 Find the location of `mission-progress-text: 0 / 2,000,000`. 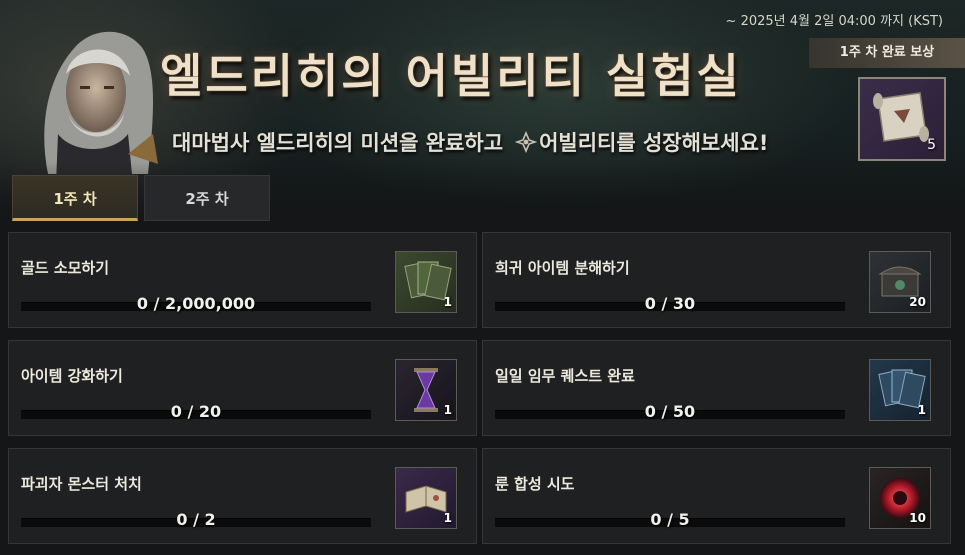

mission-progress-text: 0 / 2,000,000 is located at coordinates (196, 303).